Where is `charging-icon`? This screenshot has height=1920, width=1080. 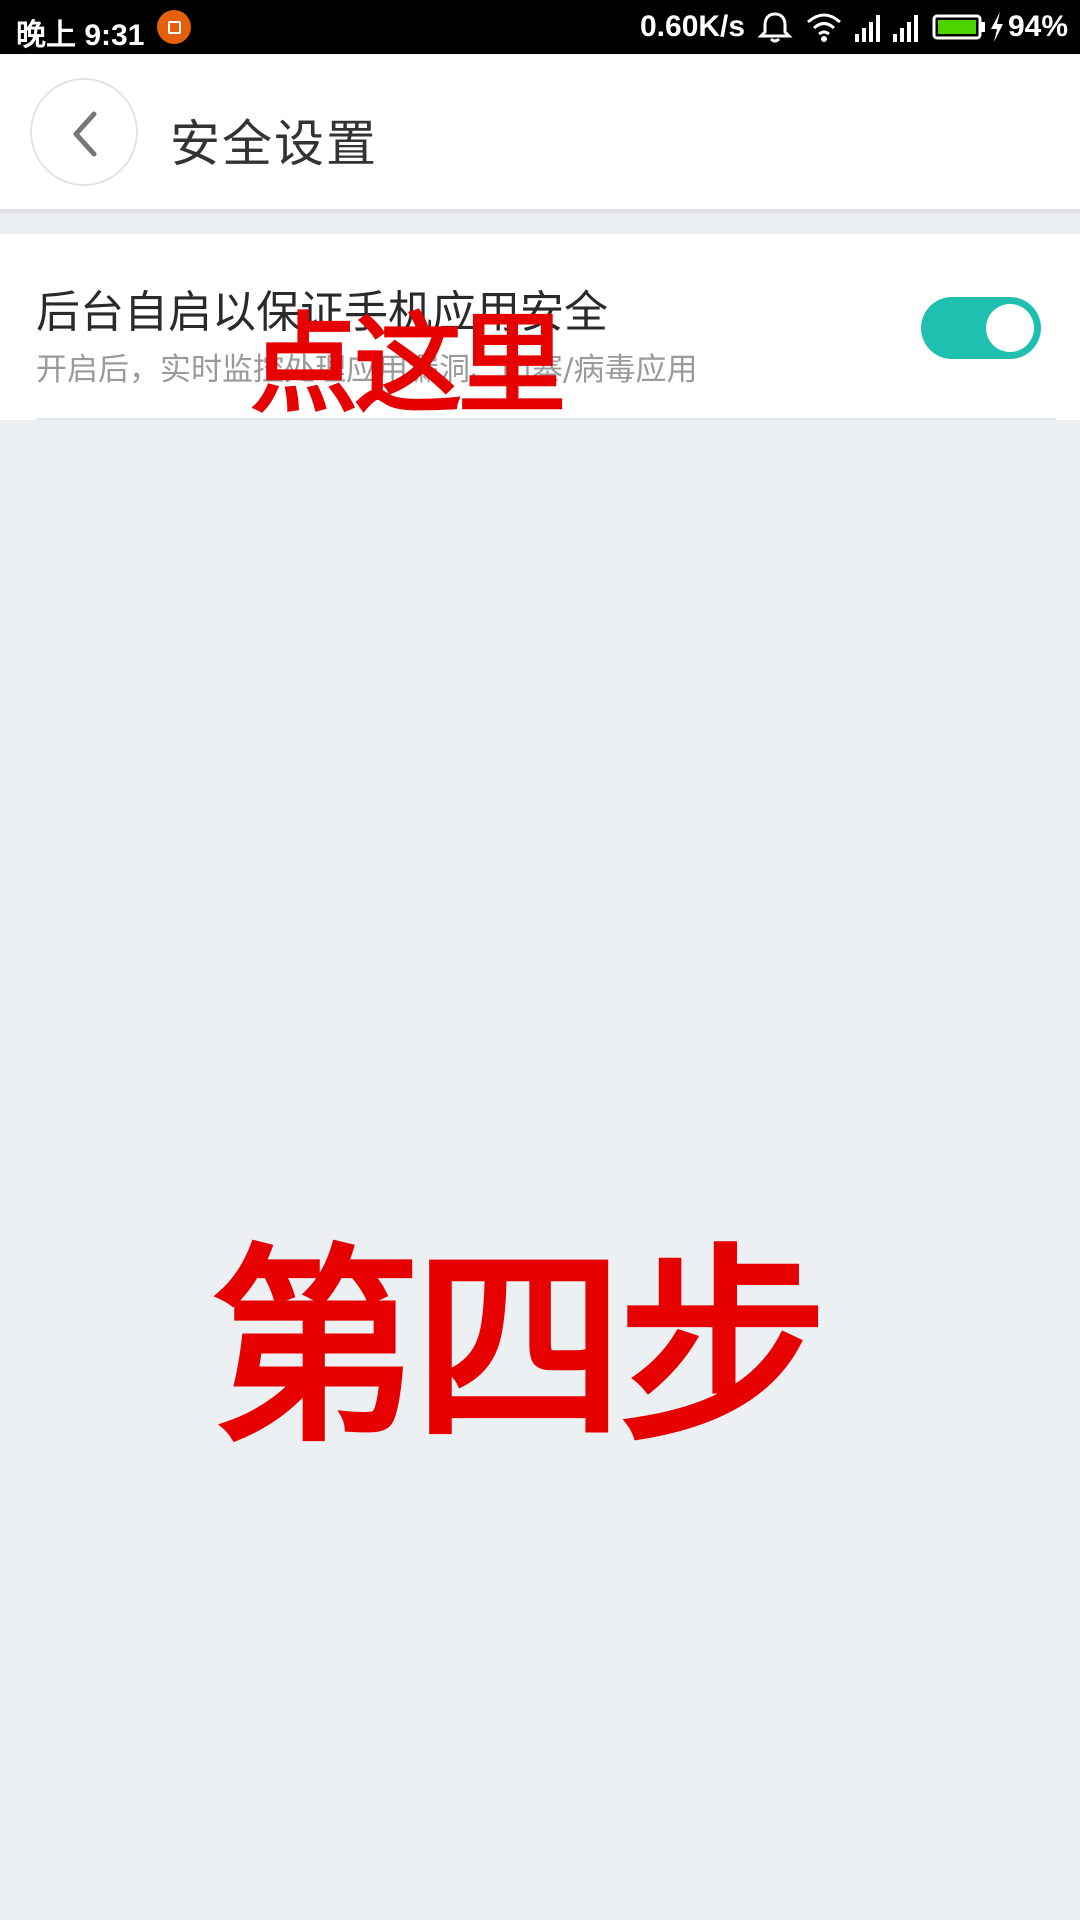
charging-icon is located at coordinates (997, 27).